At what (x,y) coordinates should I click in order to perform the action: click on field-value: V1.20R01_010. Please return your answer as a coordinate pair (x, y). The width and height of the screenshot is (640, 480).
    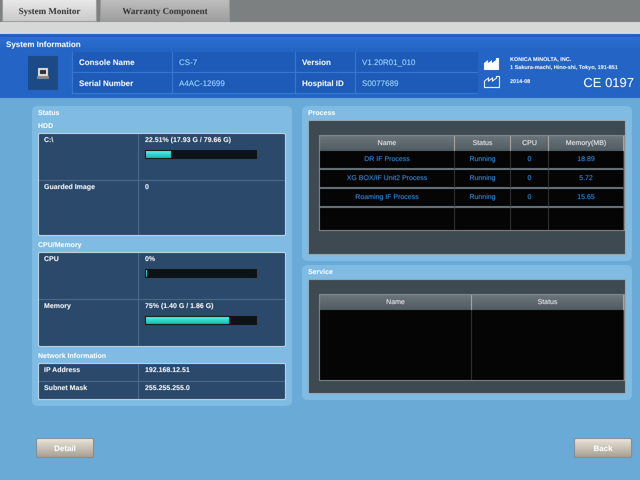
    Looking at the image, I should click on (416, 62).